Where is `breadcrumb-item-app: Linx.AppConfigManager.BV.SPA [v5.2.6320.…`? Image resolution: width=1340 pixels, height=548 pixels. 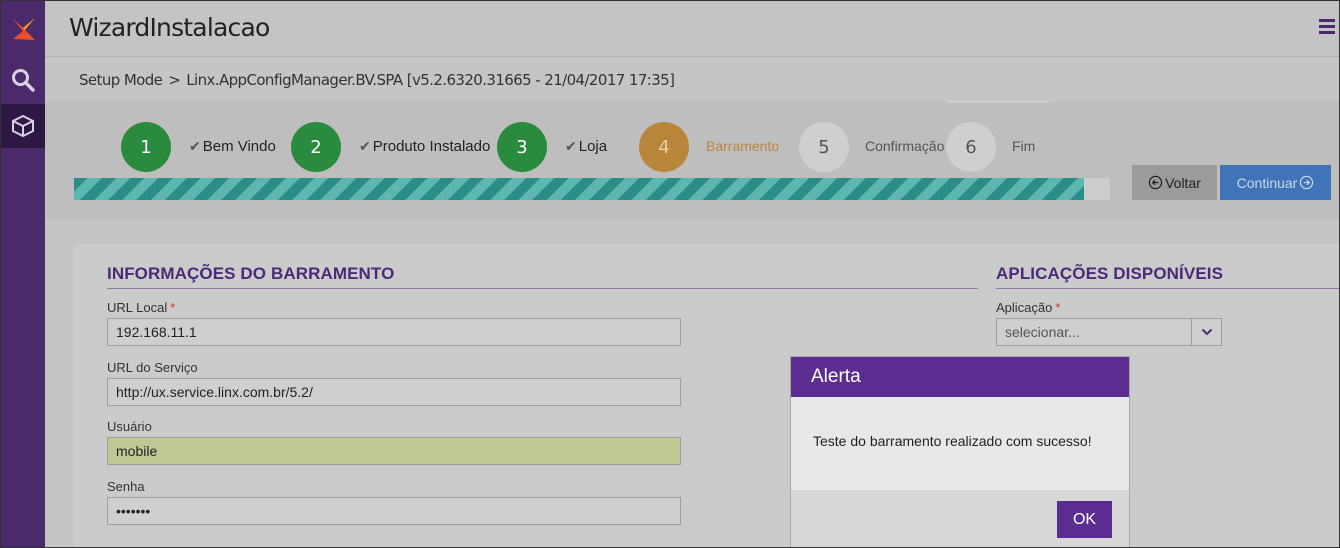
breadcrumb-item-app: Linx.AppConfigManager.BV.SPA [v5.2.6320.… is located at coordinates (430, 80).